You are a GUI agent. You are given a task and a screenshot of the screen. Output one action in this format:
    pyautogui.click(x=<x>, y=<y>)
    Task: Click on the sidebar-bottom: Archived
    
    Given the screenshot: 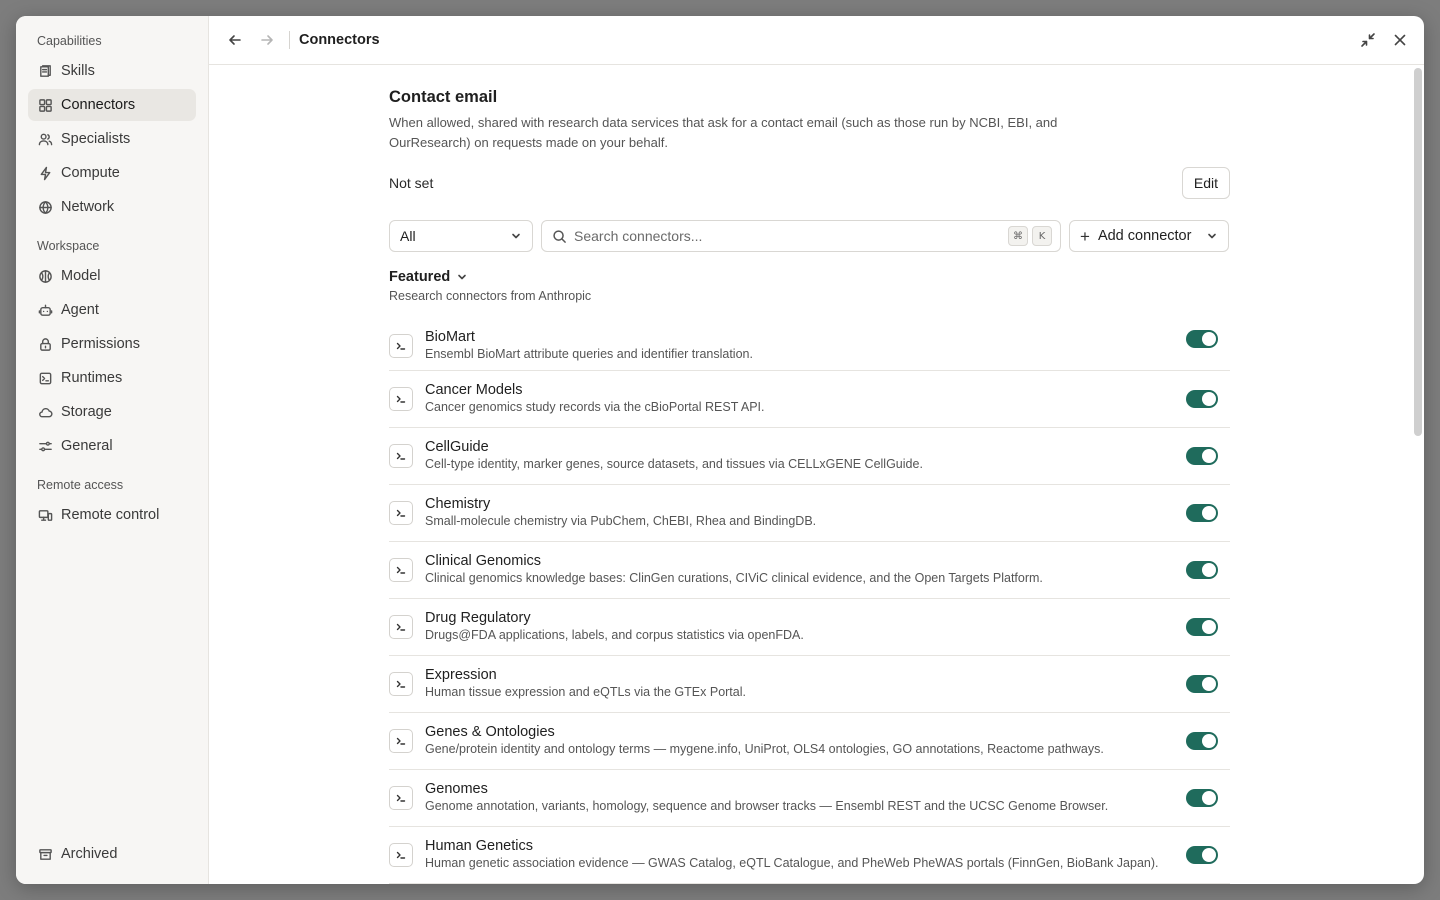 What is the action you would take?
    pyautogui.click(x=112, y=855)
    